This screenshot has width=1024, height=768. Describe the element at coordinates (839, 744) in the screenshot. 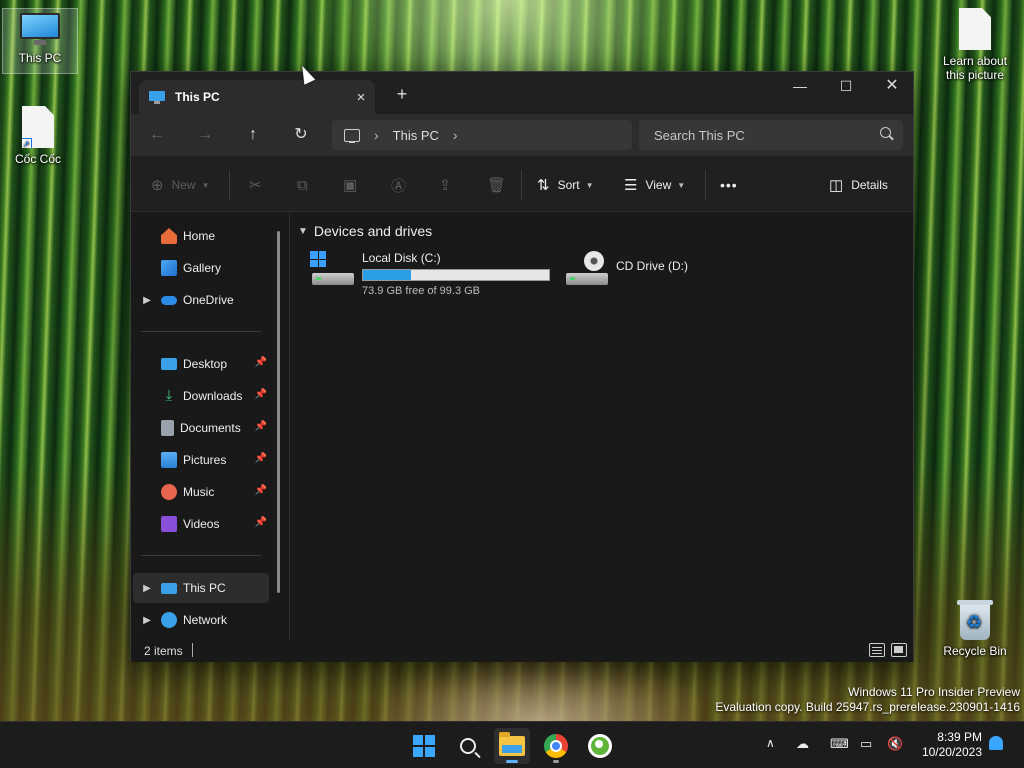

I see `keyboard-icon: ⌨` at that location.